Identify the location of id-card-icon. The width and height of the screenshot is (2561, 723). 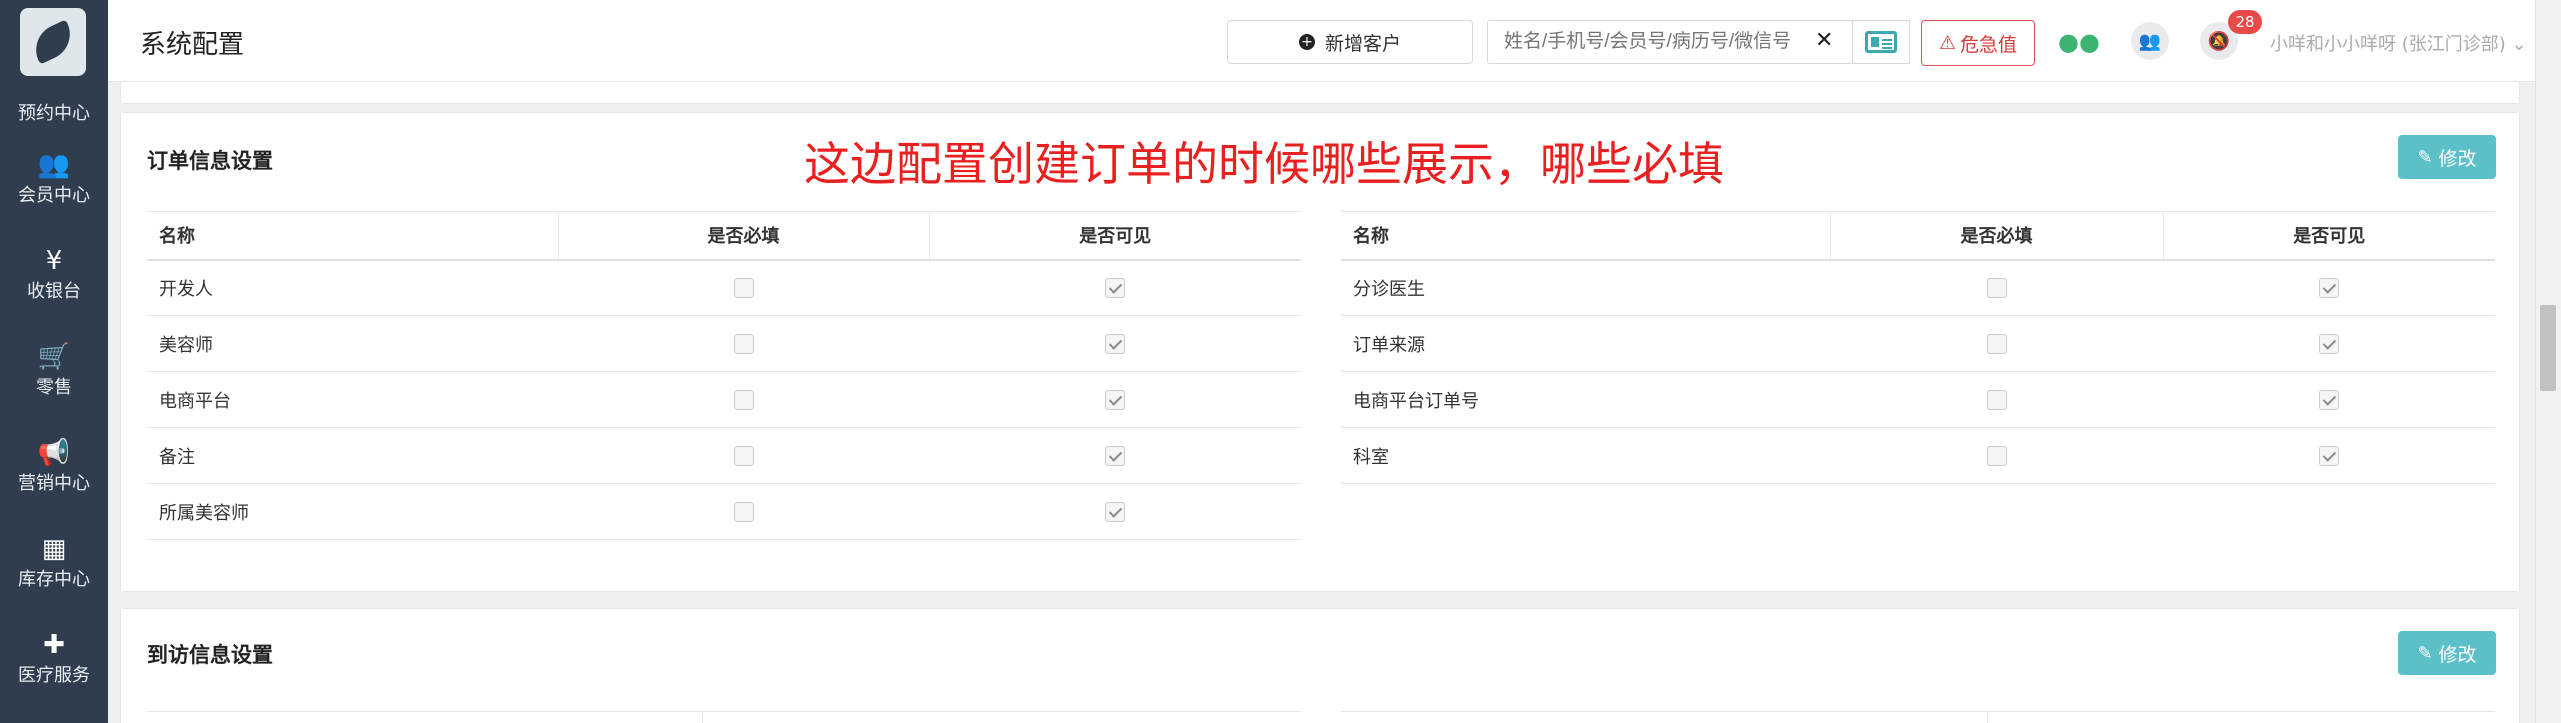
(1881, 42).